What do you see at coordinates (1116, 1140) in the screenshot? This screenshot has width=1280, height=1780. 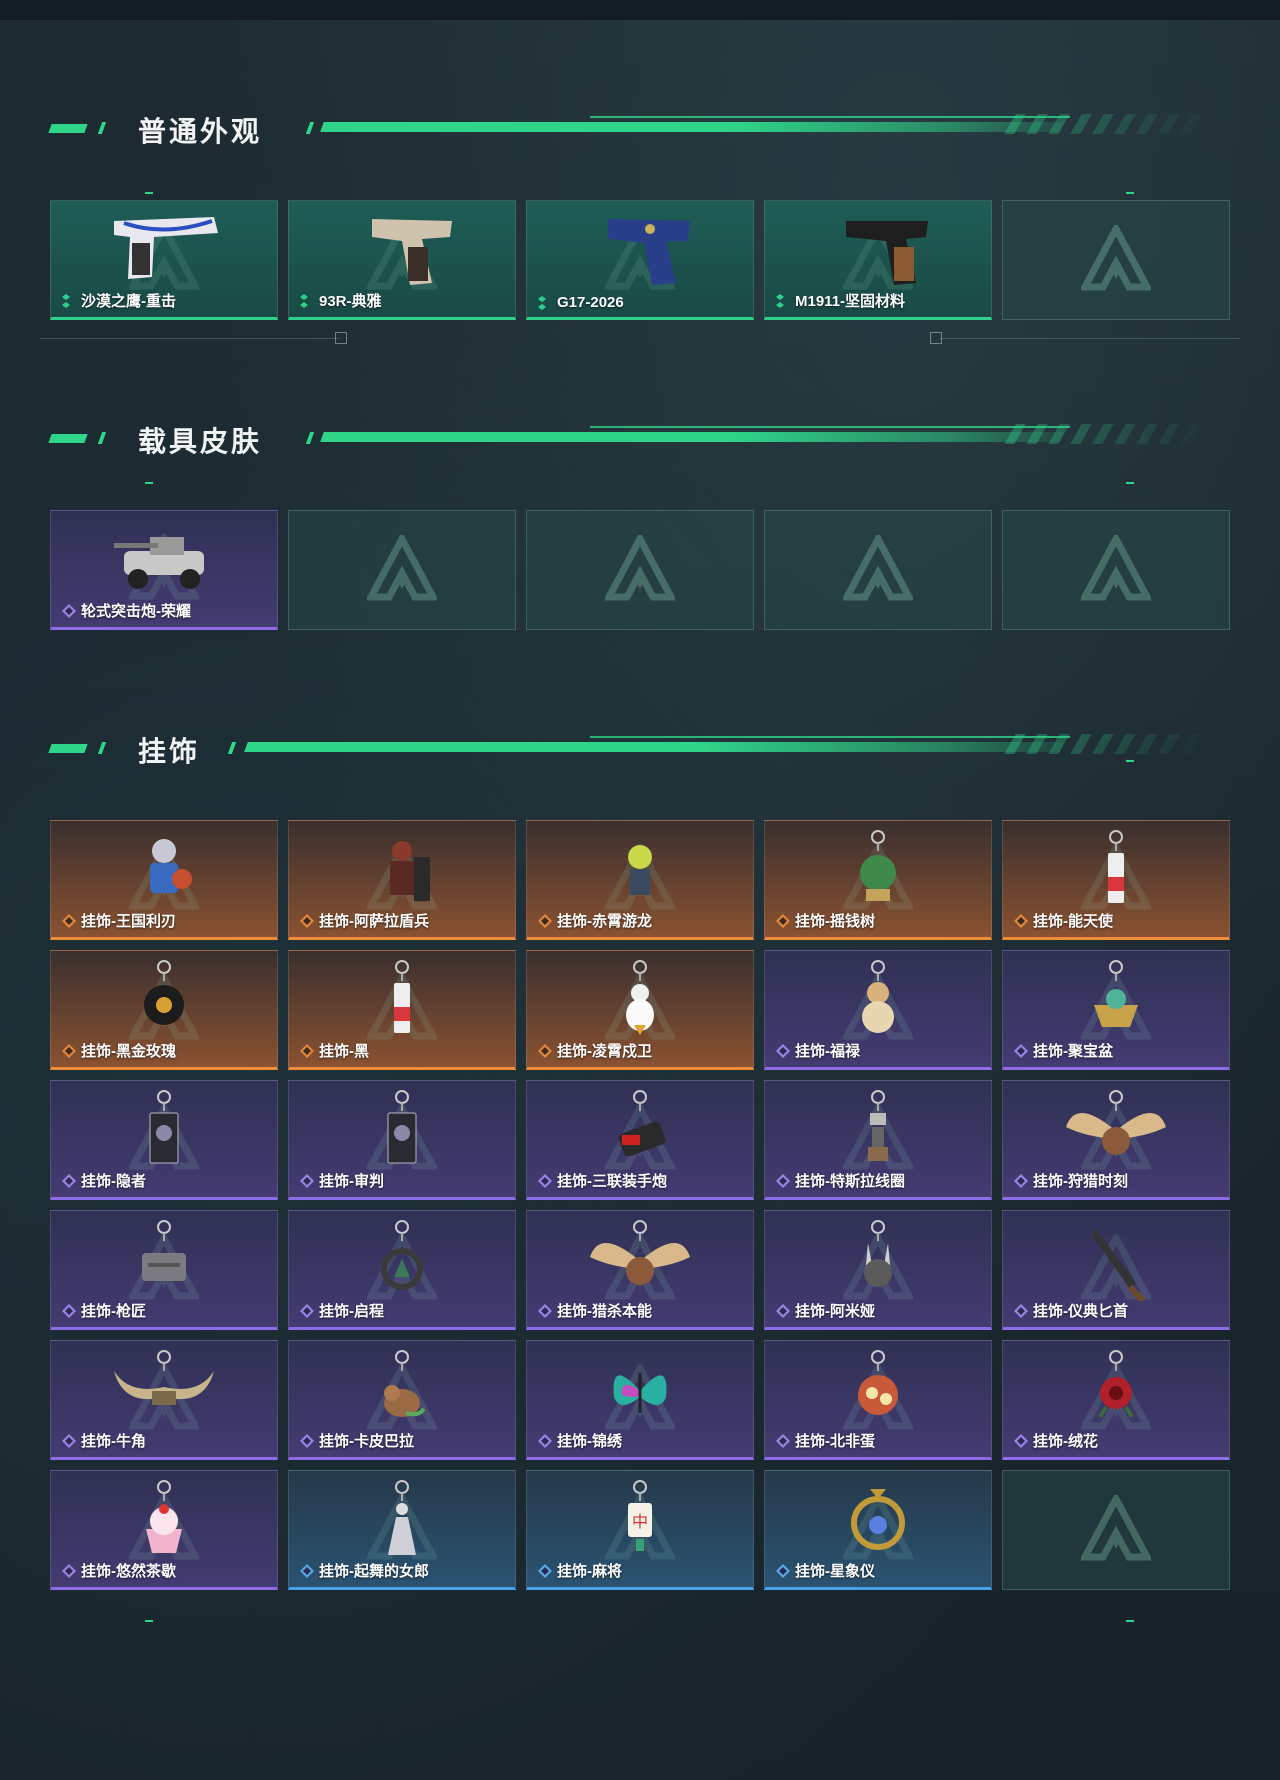 I see `item-card: 挂饰-狩猎时刻` at bounding box center [1116, 1140].